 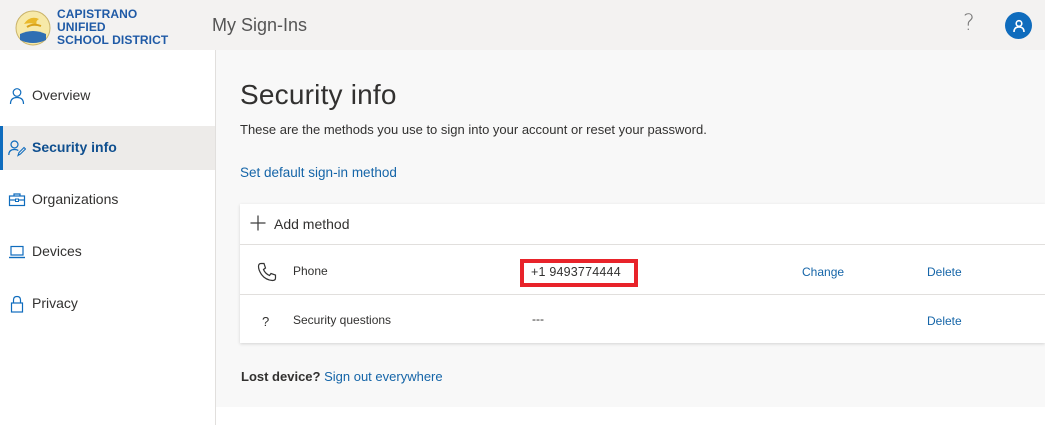 I want to click on briefcase-icon, so click(x=17, y=200).